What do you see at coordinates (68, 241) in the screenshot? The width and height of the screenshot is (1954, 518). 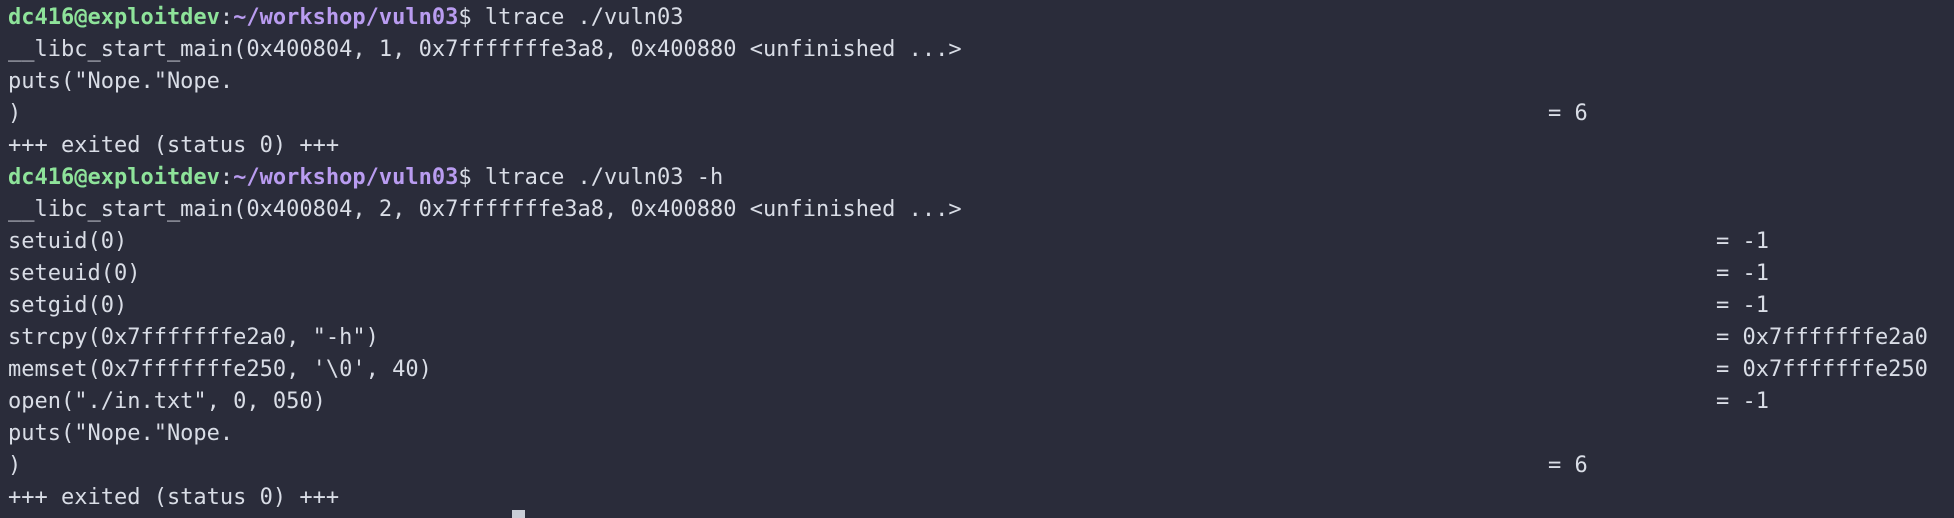 I see `call-text: setuid(0)` at bounding box center [68, 241].